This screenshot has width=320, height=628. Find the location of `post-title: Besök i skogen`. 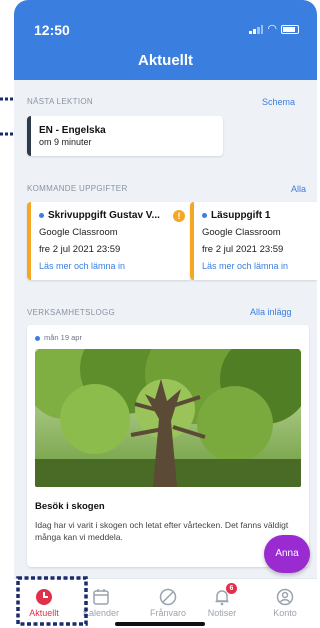

post-title: Besök i skogen is located at coordinates (70, 506).